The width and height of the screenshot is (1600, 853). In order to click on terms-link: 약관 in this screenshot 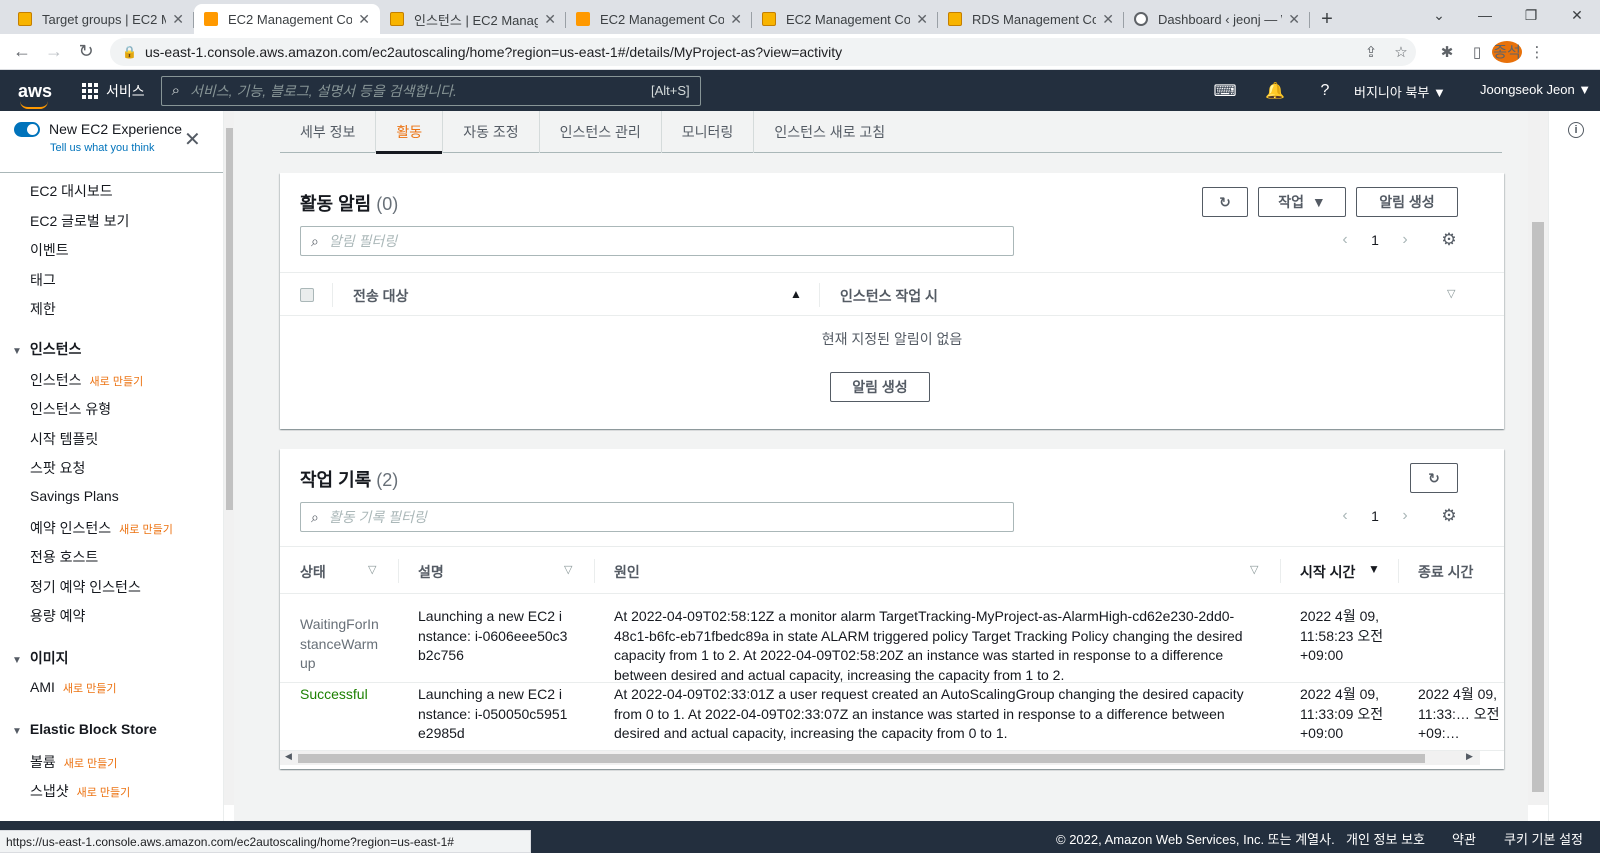, I will do `click(1464, 838)`.